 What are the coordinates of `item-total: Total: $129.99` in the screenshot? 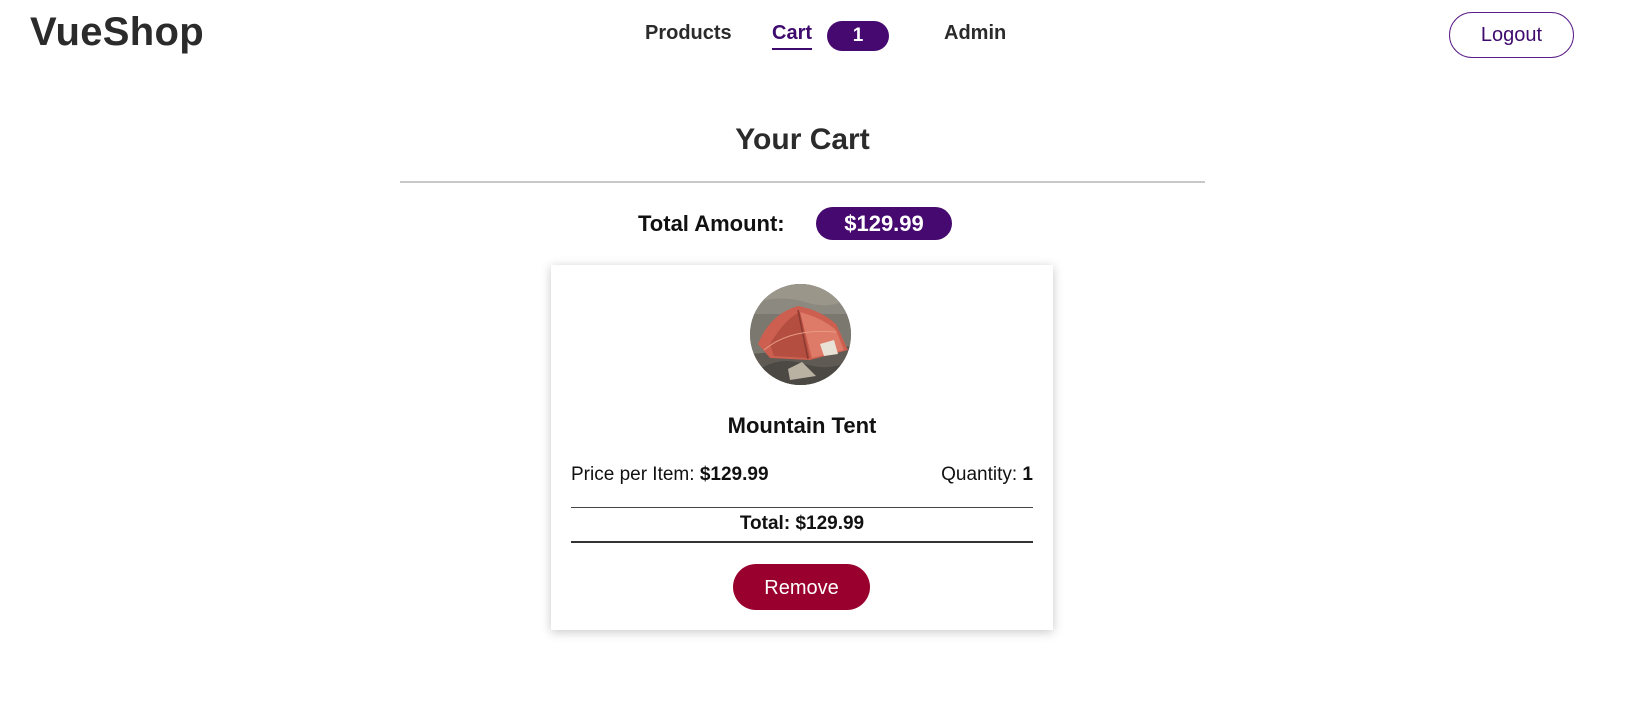 It's located at (802, 523).